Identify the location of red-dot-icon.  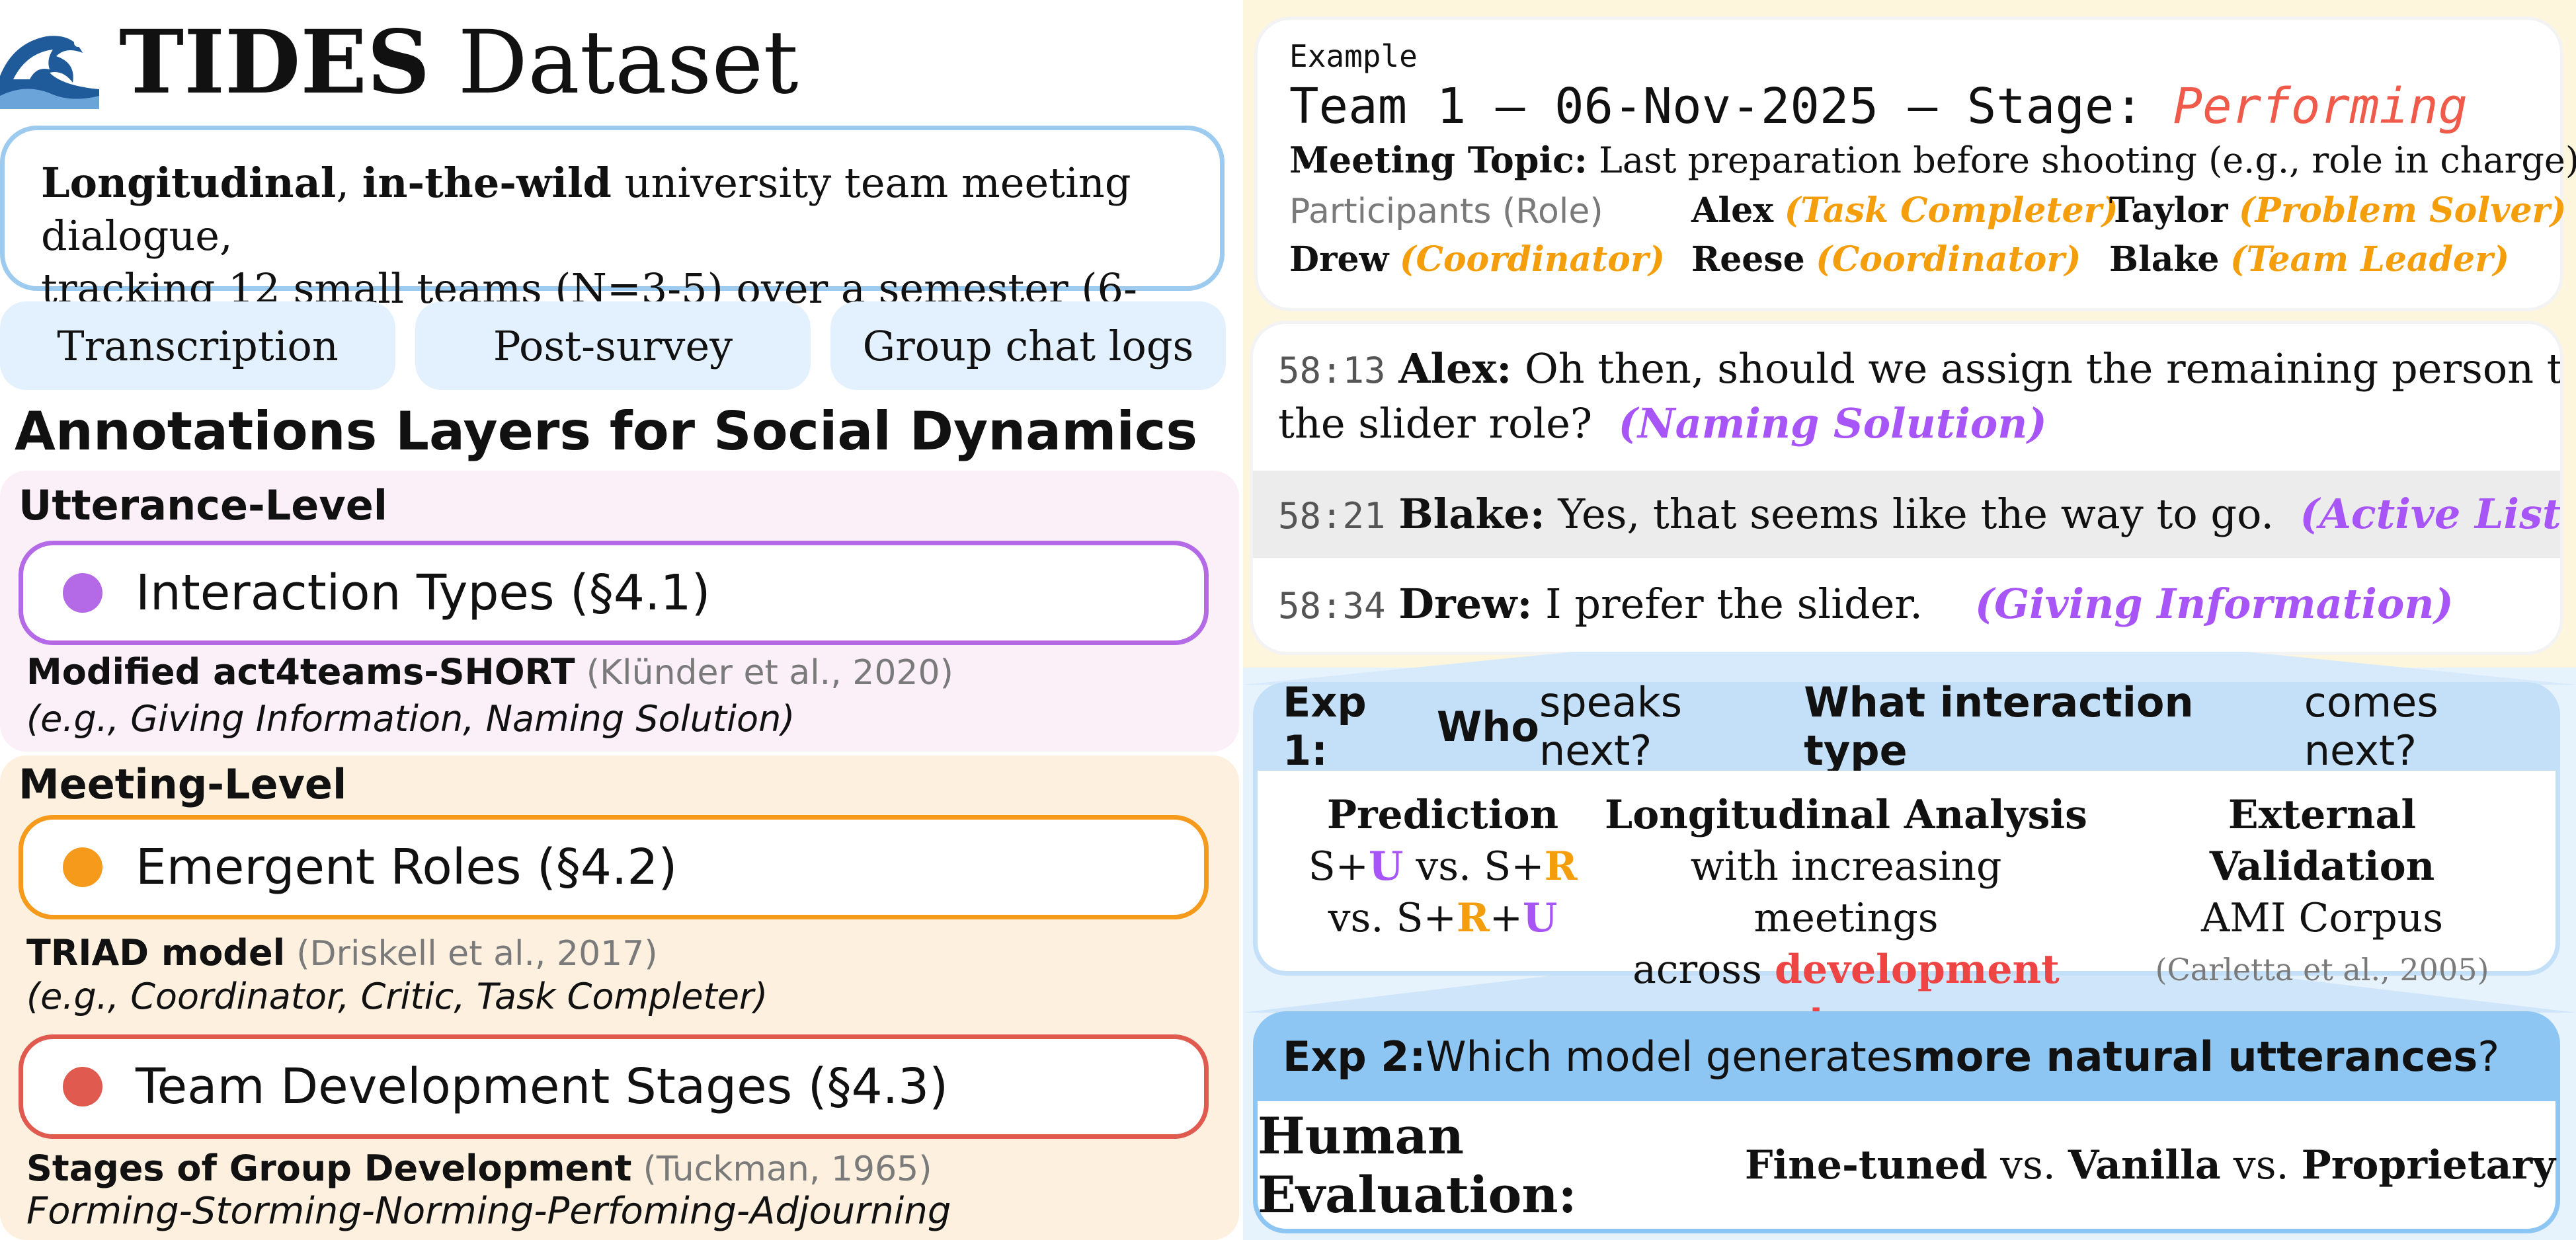
(83, 1086).